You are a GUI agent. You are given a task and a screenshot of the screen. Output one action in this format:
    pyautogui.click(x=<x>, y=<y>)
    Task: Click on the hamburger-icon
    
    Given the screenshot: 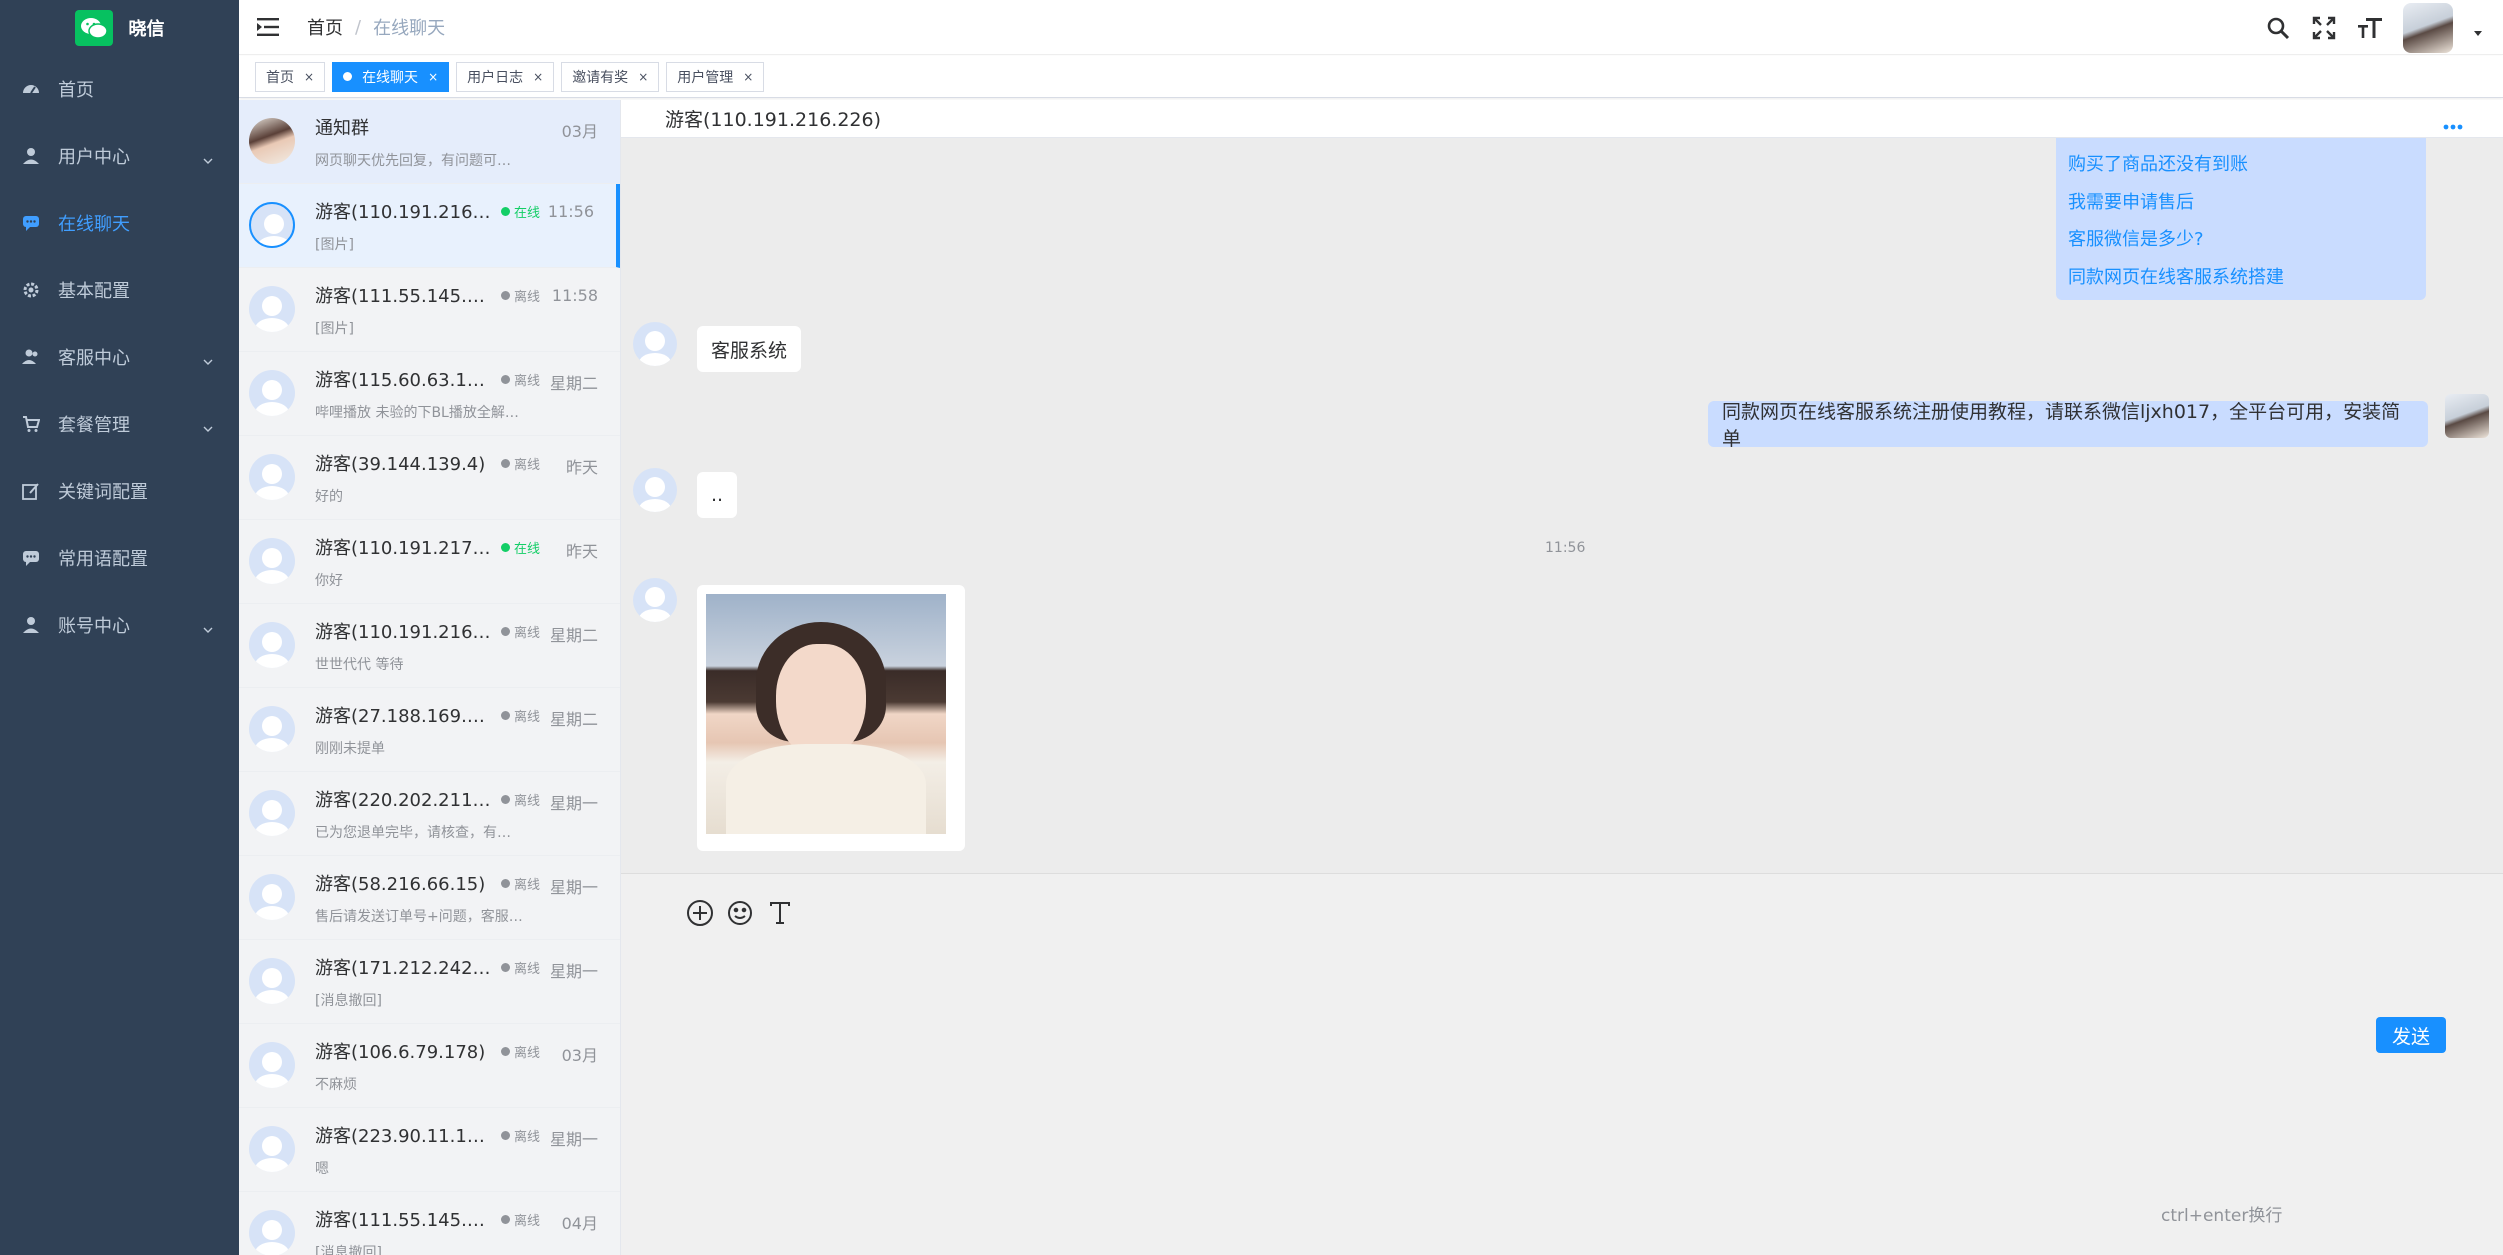 What is the action you would take?
    pyautogui.click(x=269, y=27)
    